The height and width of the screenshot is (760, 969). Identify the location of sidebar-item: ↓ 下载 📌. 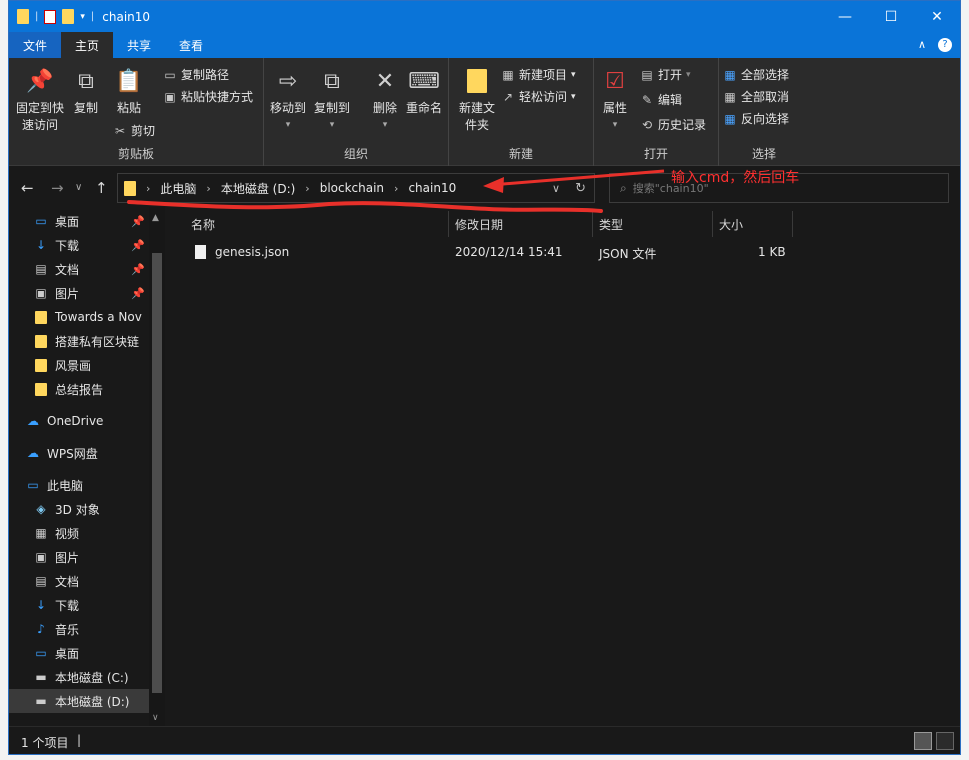
(79, 245).